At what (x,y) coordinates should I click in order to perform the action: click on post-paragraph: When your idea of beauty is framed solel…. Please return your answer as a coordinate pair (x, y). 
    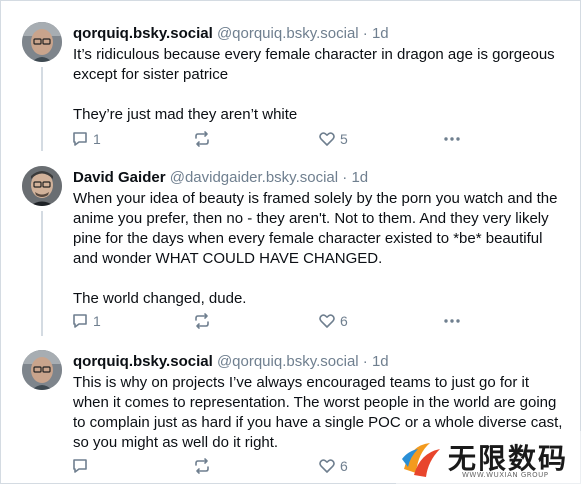
    Looking at the image, I should click on (315, 228).